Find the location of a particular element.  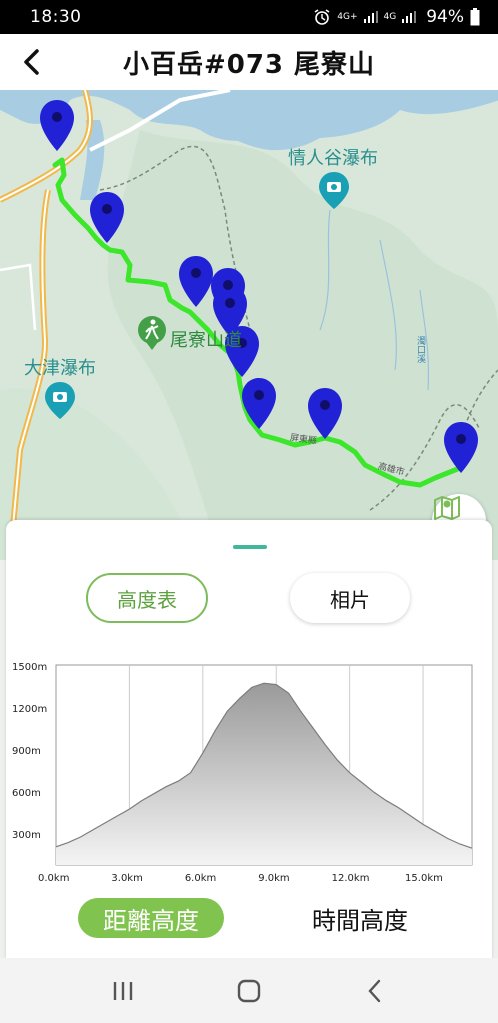

x-tick-label: 9.0km is located at coordinates (274, 878).